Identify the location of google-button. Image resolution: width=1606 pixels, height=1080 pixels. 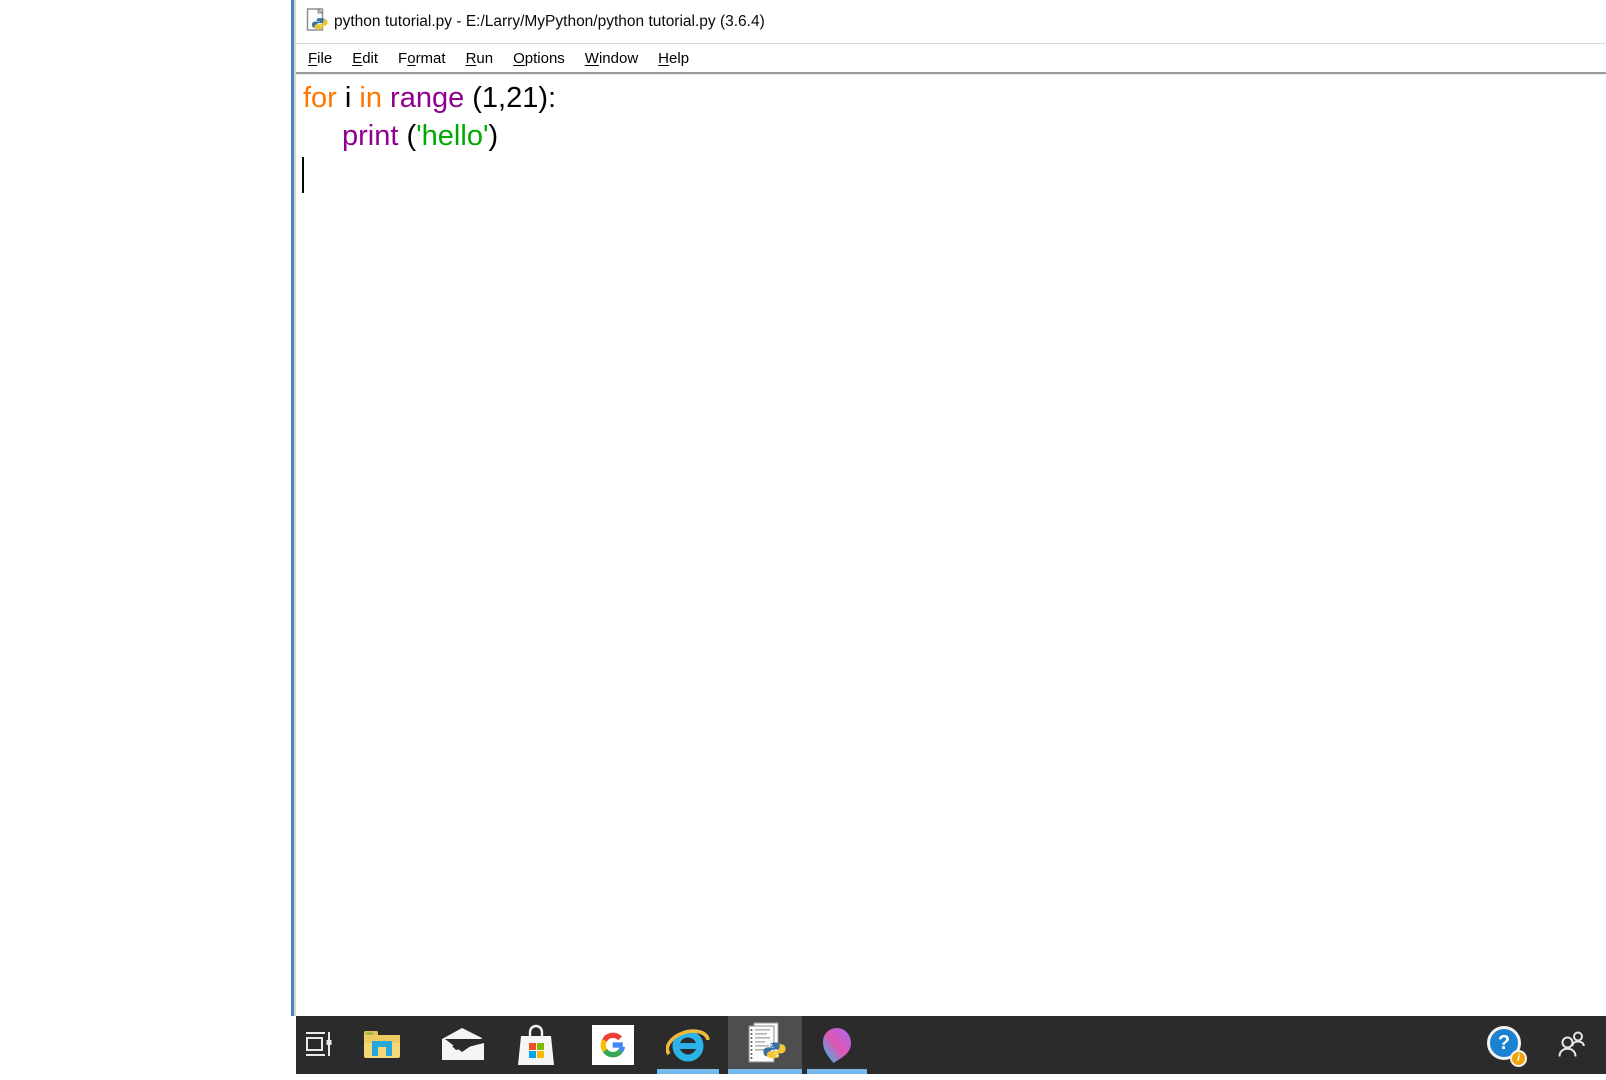
(612, 1045).